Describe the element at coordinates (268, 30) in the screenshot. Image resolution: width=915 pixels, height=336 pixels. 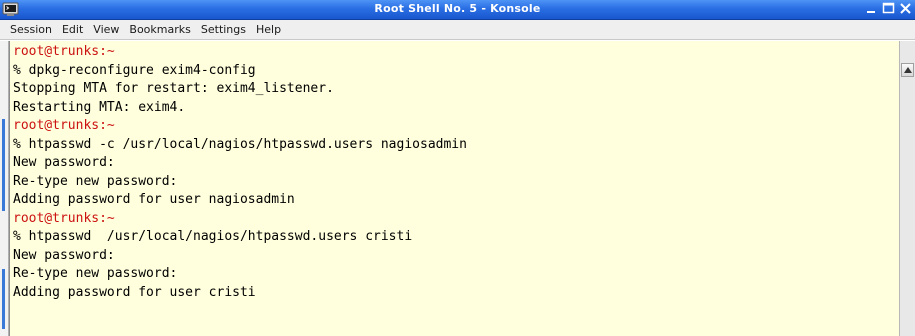
I see `menu-help: Help` at that location.